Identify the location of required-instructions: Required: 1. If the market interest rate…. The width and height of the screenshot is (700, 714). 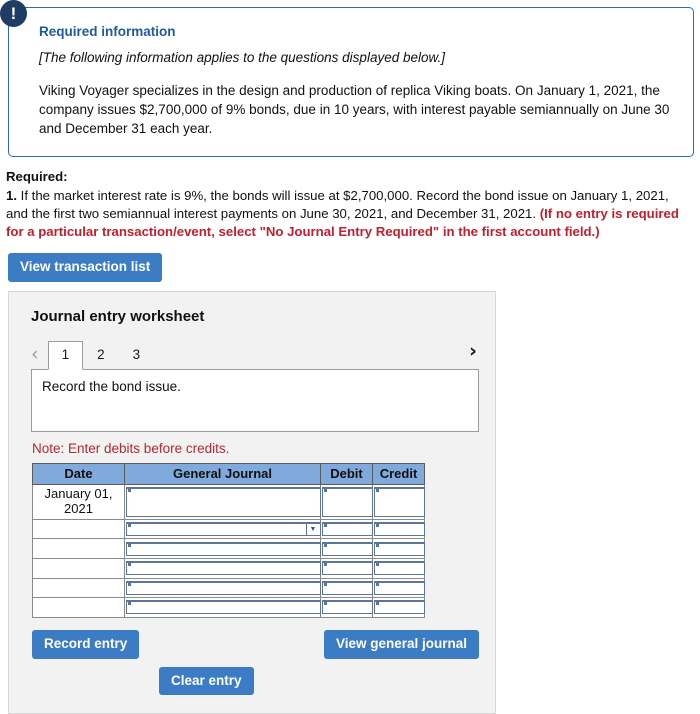
(350, 204).